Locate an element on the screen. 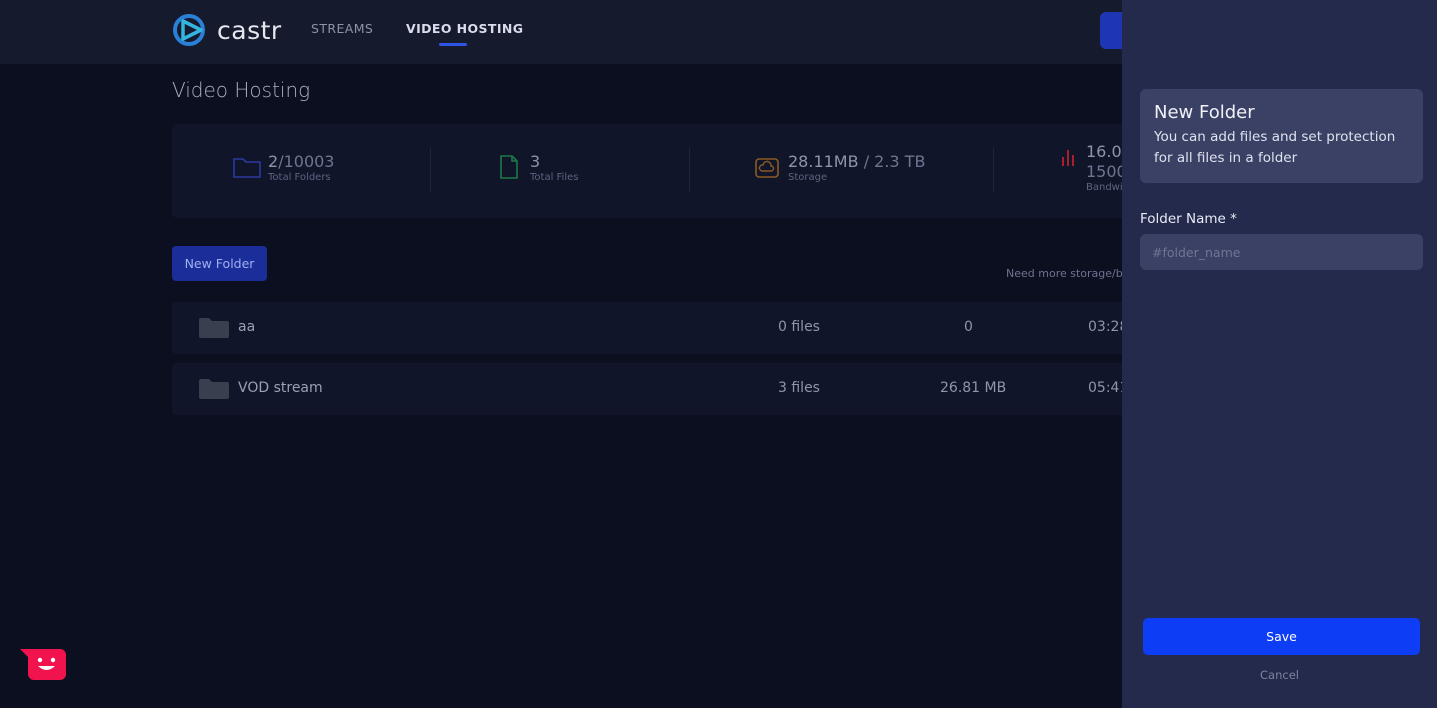  page-title: Video Hosting is located at coordinates (241, 90).